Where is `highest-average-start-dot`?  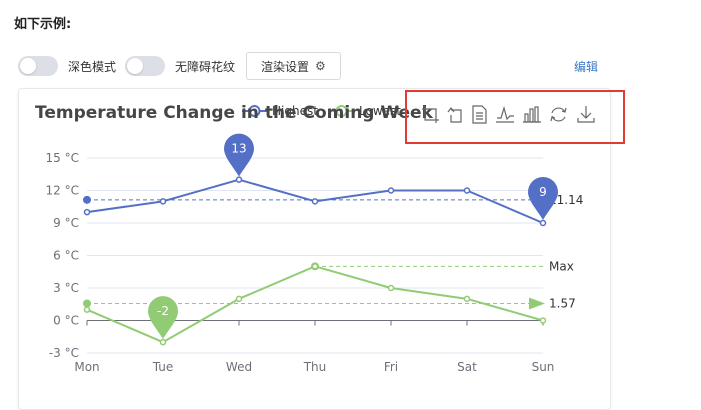 highest-average-start-dot is located at coordinates (87, 199).